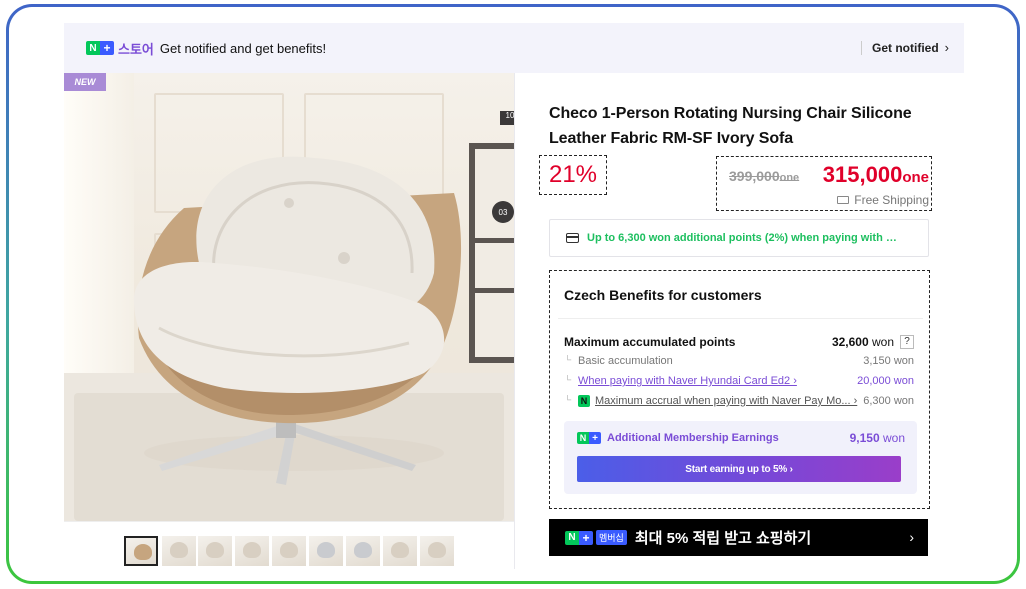 The image size is (1026, 589). What do you see at coordinates (693, 438) in the screenshot?
I see `membership-label: Additional Membership Earnings` at bounding box center [693, 438].